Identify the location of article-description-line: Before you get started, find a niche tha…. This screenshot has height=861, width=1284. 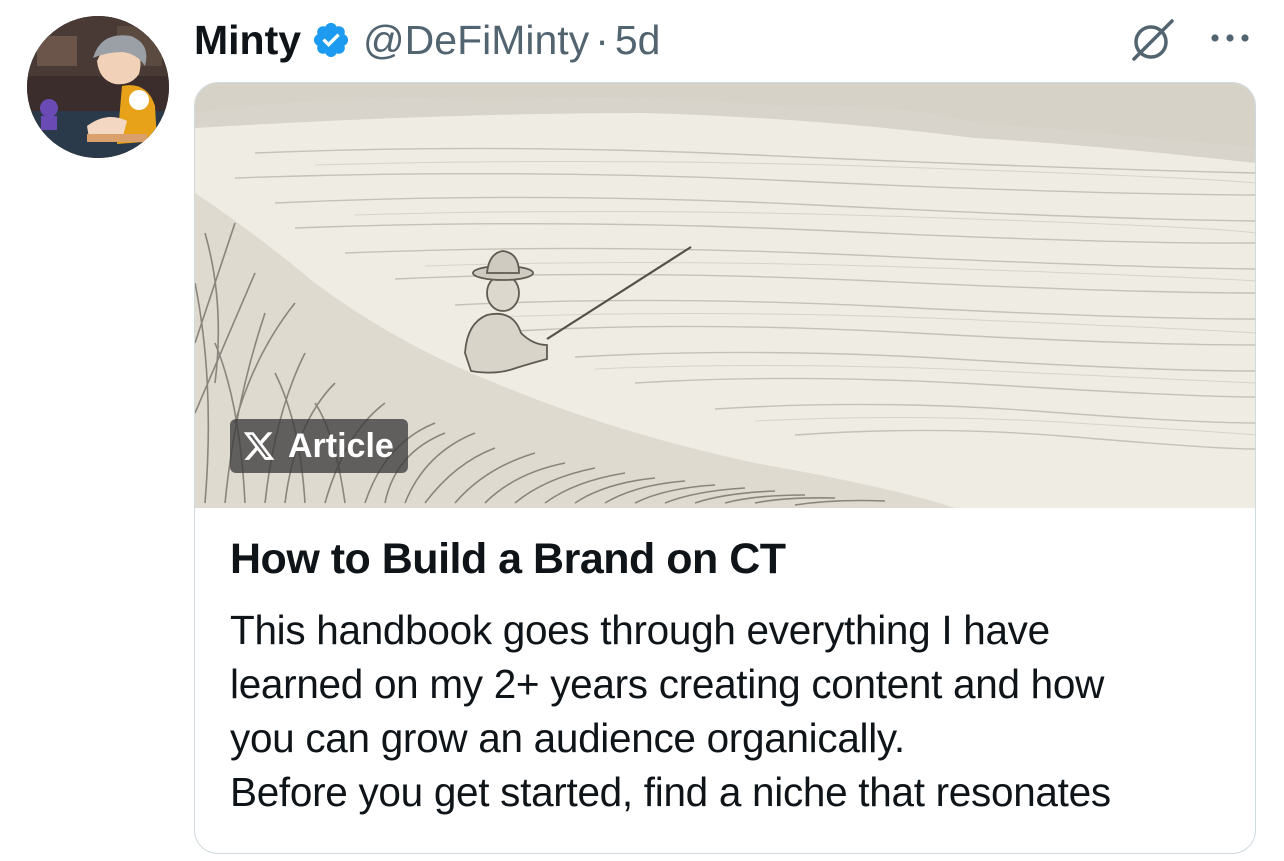
(670, 792).